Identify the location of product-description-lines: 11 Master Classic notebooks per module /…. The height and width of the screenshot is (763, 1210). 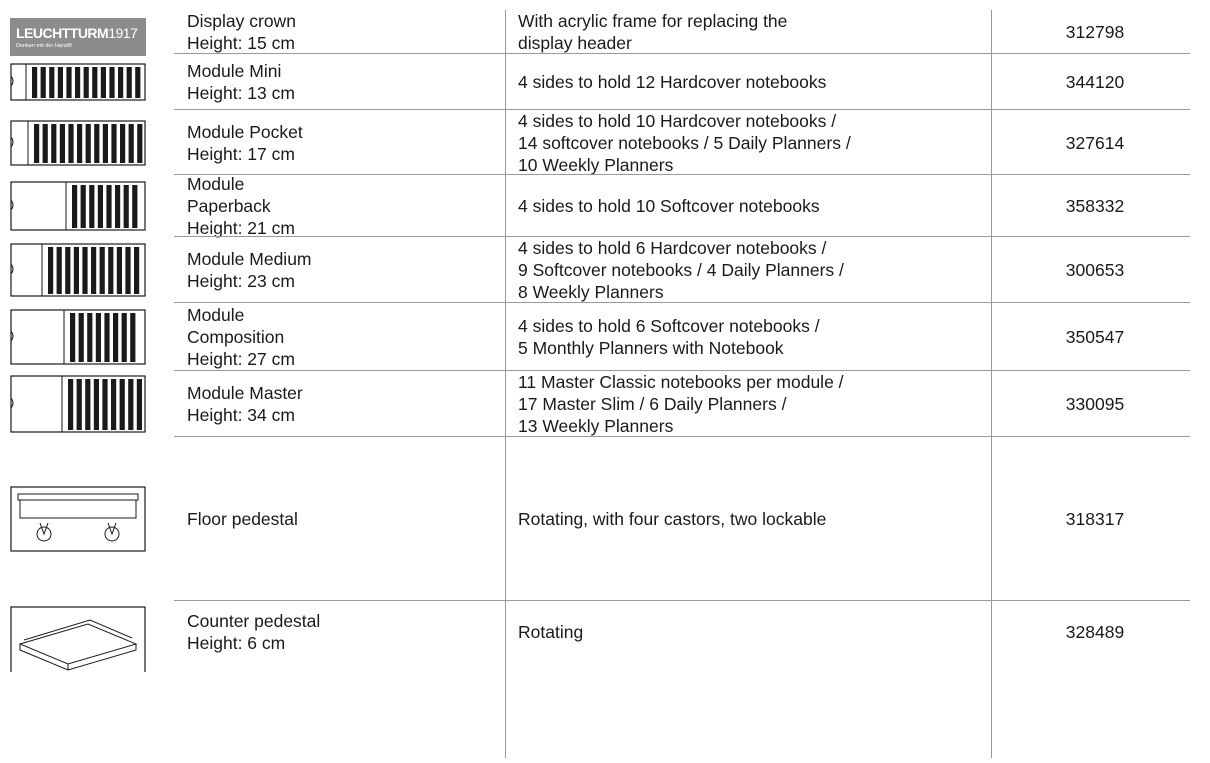
(681, 404).